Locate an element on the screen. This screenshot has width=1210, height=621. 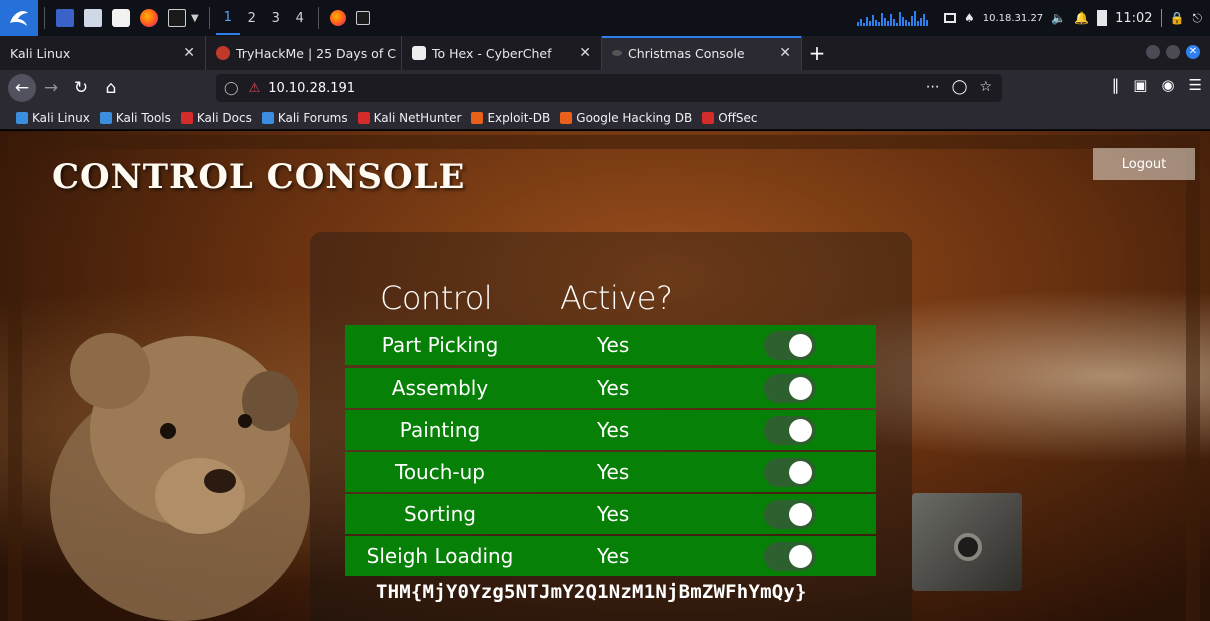
account-icon: ◉ is located at coordinates (1167, 85).